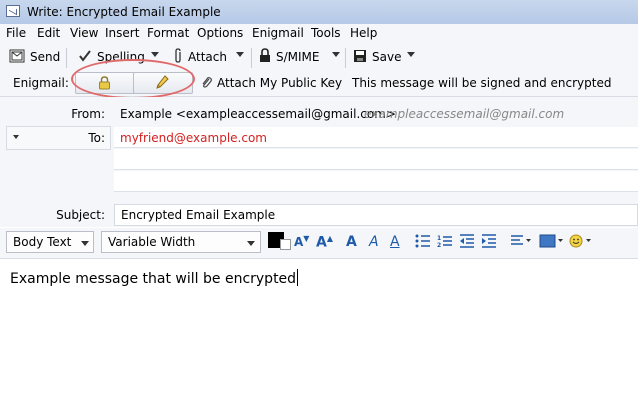  What do you see at coordinates (16, 33) in the screenshot?
I see `menu-file: File` at bounding box center [16, 33].